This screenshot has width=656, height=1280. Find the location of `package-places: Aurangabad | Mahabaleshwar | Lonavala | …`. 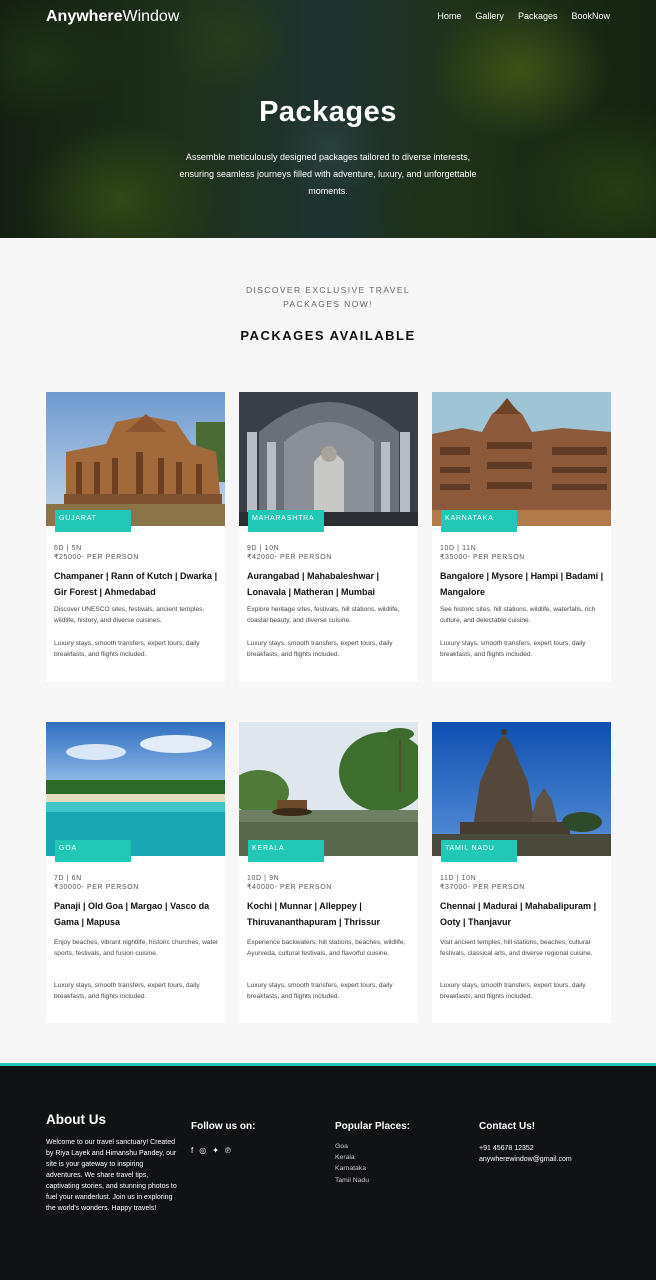

package-places: Aurangabad | Mahabaleshwar | Lonavala | … is located at coordinates (313, 584).